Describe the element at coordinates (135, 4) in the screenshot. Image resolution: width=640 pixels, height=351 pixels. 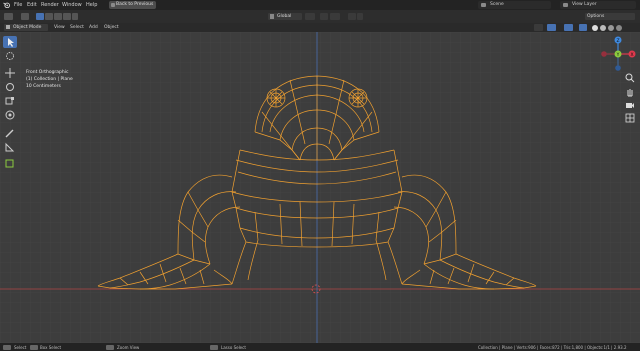
I see `back-to-previous-label: Back to Previous` at that location.